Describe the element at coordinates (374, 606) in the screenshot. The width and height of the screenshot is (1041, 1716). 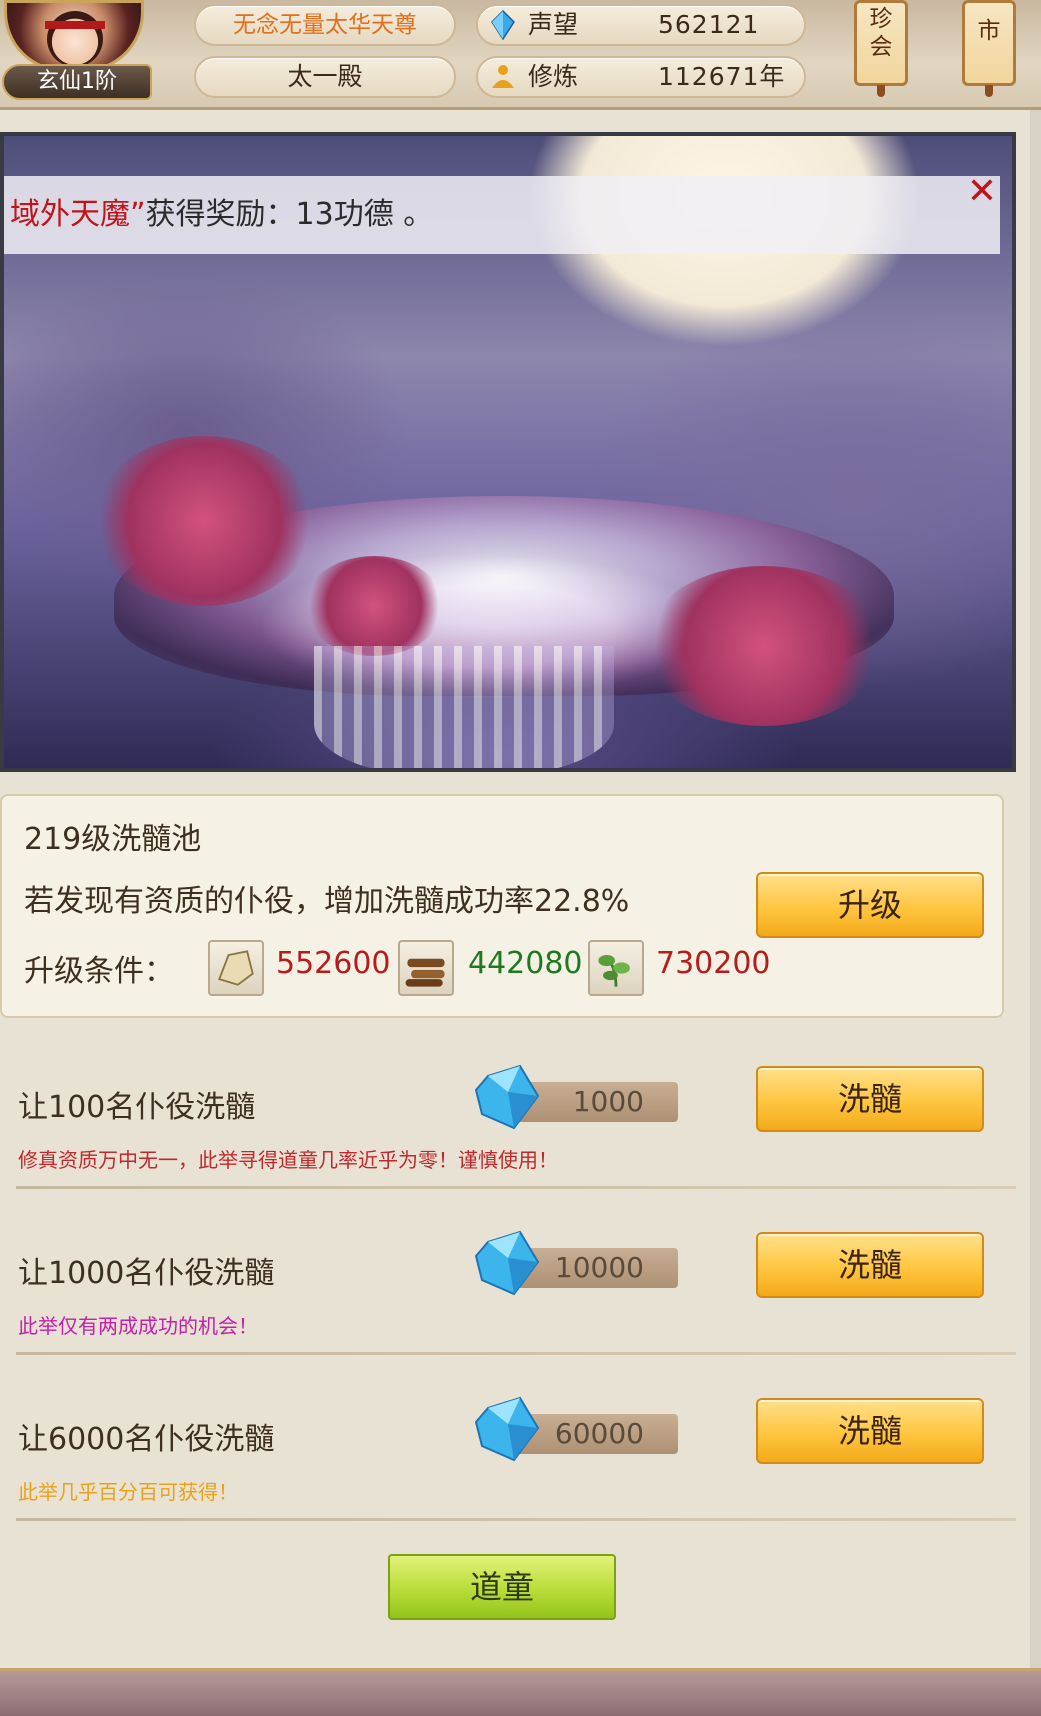
I see `blossom-bush` at that location.